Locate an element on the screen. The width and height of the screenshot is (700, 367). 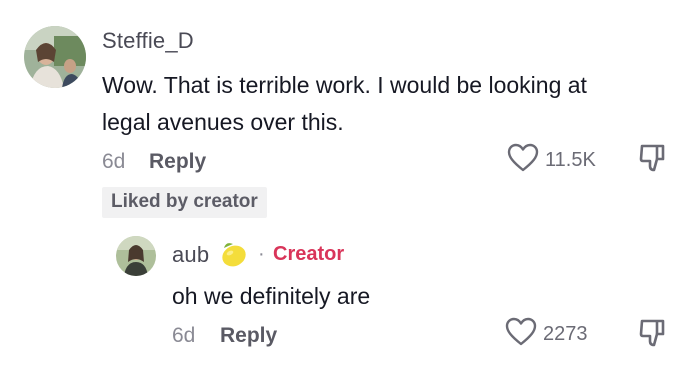
comment-dislike-button is located at coordinates (653, 158).